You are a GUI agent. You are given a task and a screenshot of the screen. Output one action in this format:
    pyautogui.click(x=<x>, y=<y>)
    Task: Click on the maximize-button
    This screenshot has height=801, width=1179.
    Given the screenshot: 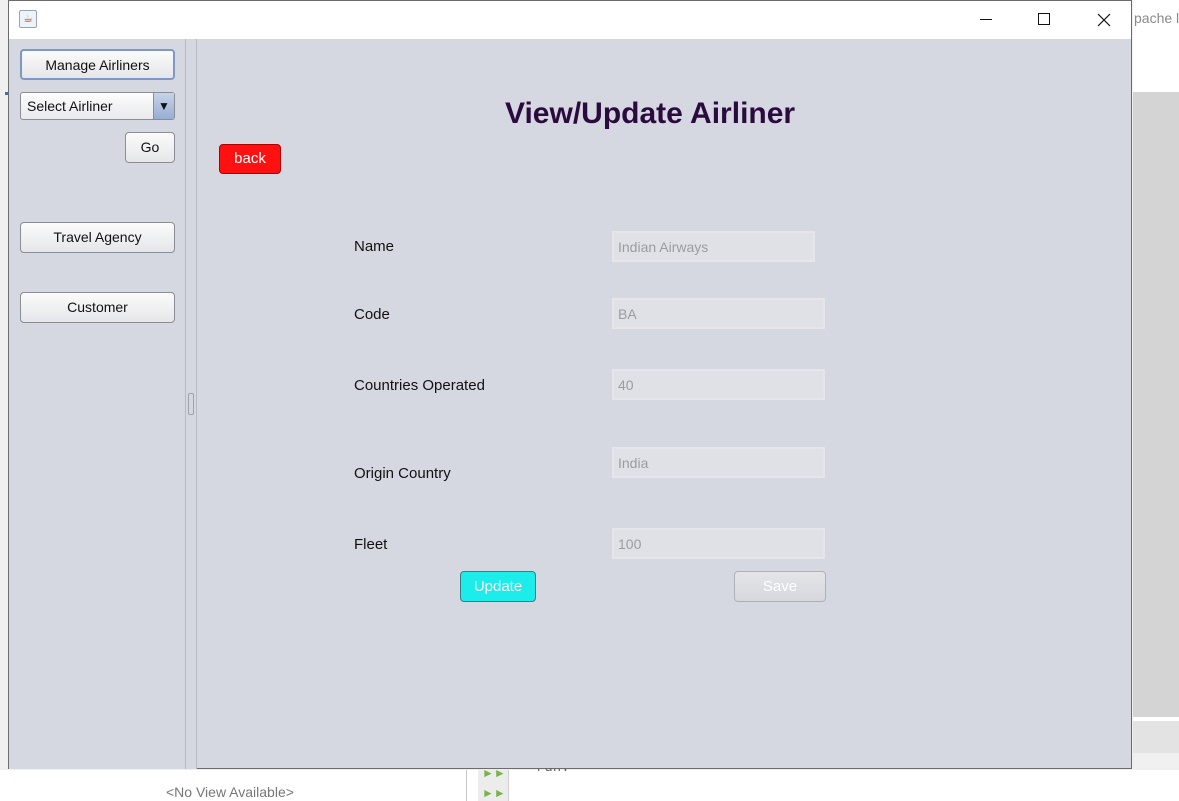 What is the action you would take?
    pyautogui.click(x=1044, y=20)
    